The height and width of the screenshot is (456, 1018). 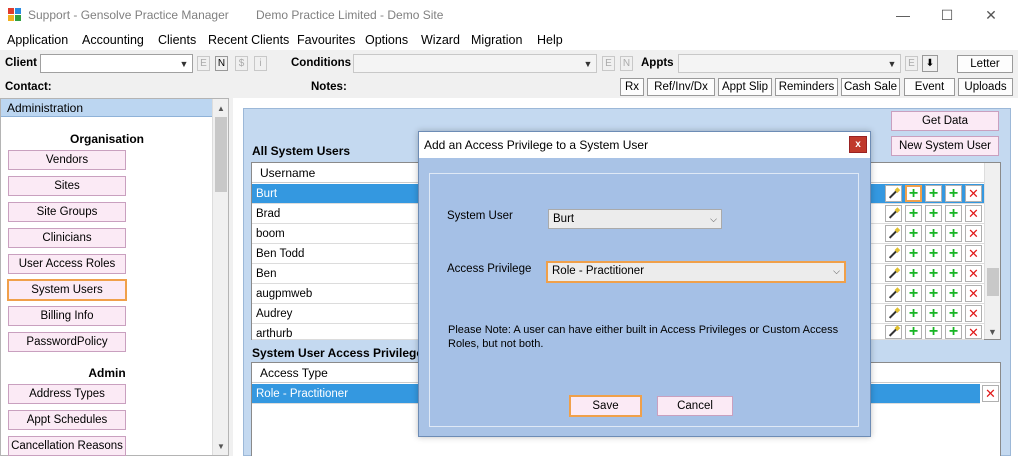 I want to click on cash-sale-button: Cash Sale, so click(x=870, y=87).